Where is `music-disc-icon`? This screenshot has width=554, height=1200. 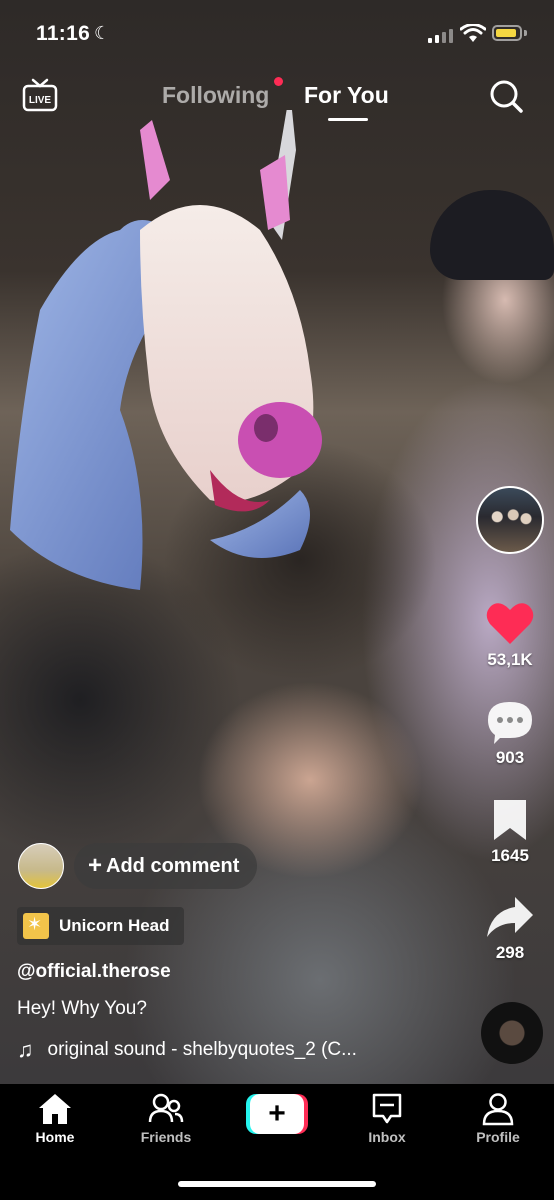 music-disc-icon is located at coordinates (512, 1033).